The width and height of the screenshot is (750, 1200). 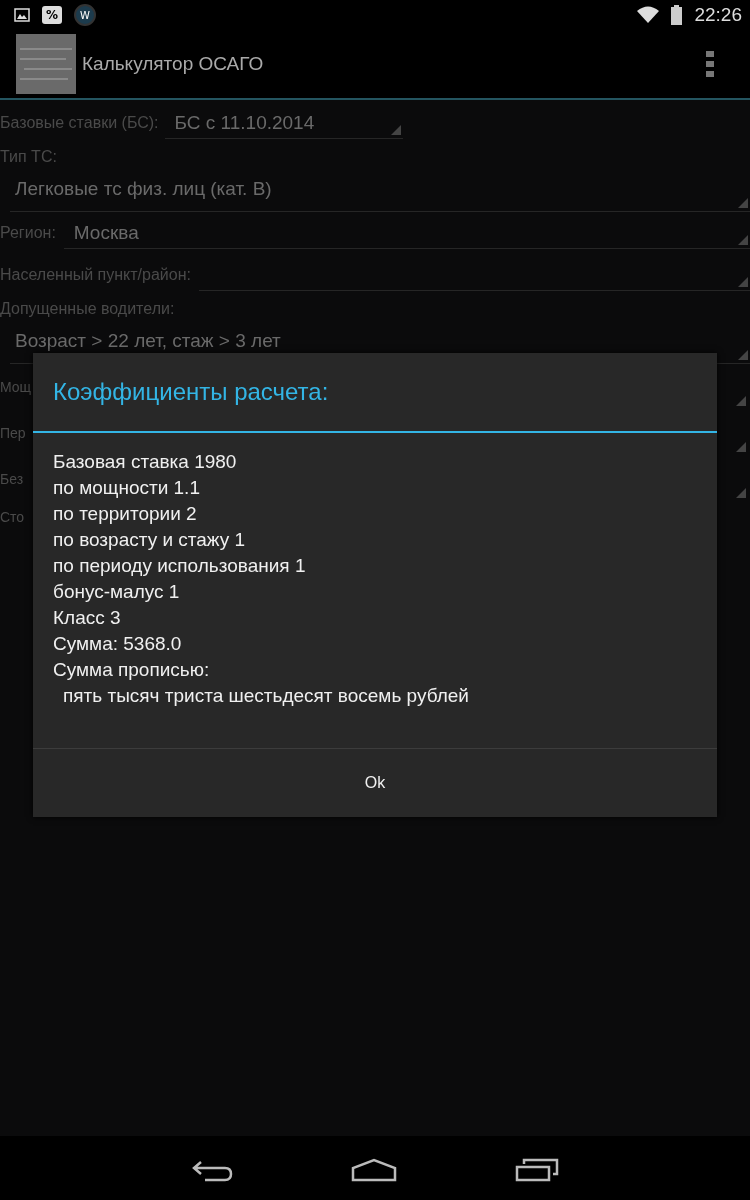 I want to click on battery-icon, so click(x=677, y=15).